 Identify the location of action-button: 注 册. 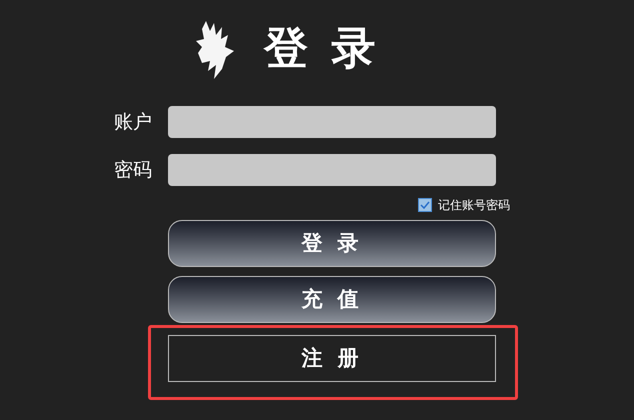
(332, 358).